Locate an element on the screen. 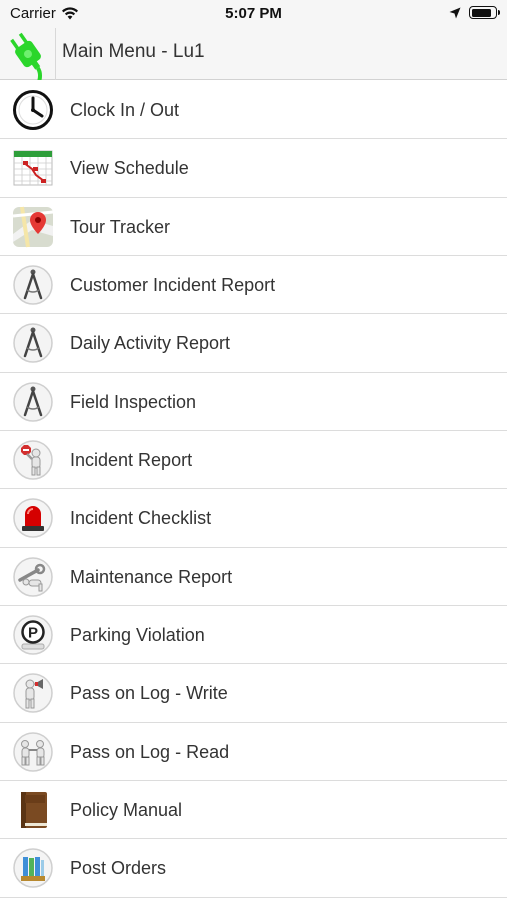 This screenshot has width=507, height=900. menu-item-field-inspection: Field Inspection is located at coordinates (253, 402).